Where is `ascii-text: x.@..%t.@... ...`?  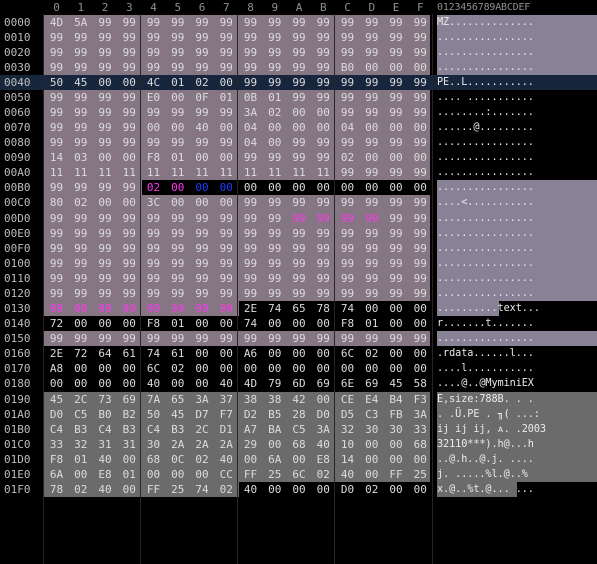 ascii-text: x.@..%t.@... ... is located at coordinates (517, 489).